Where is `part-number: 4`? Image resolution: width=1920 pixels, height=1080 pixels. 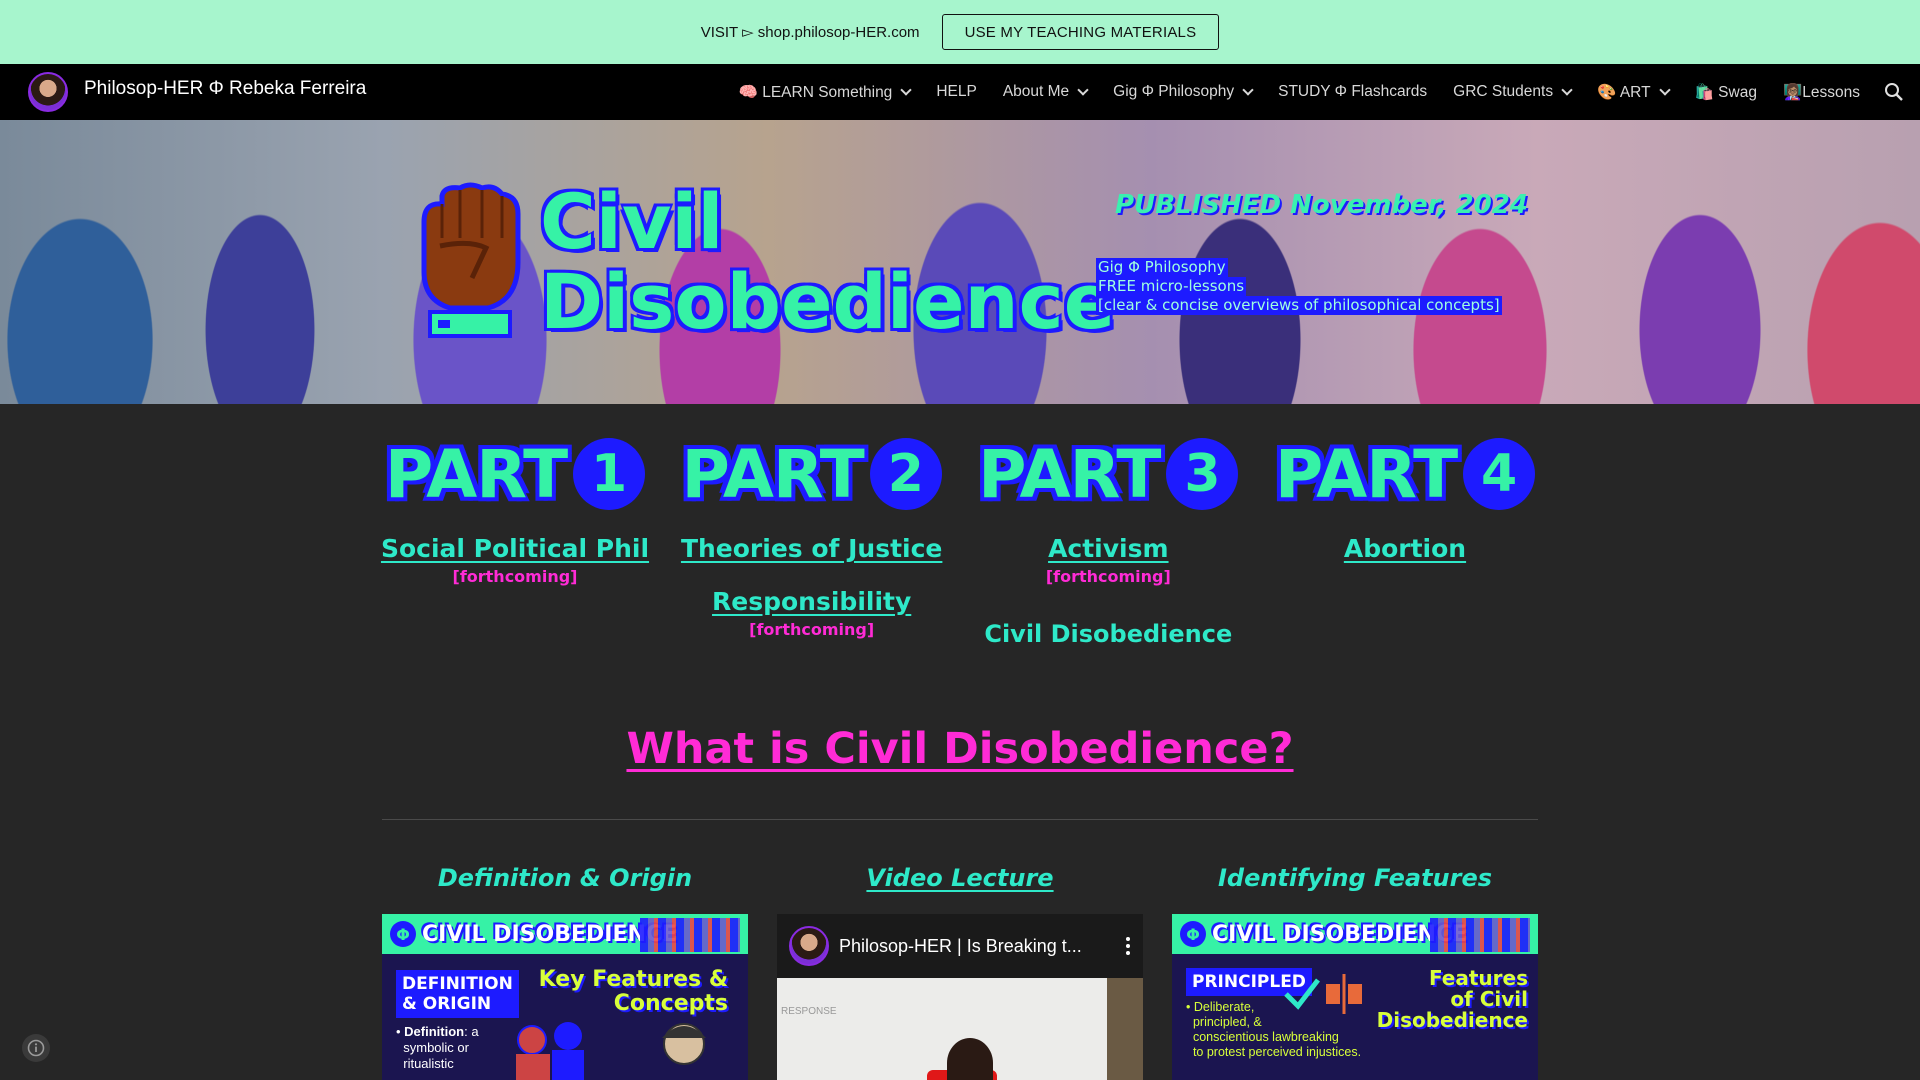
part-number: 4 is located at coordinates (1499, 474).